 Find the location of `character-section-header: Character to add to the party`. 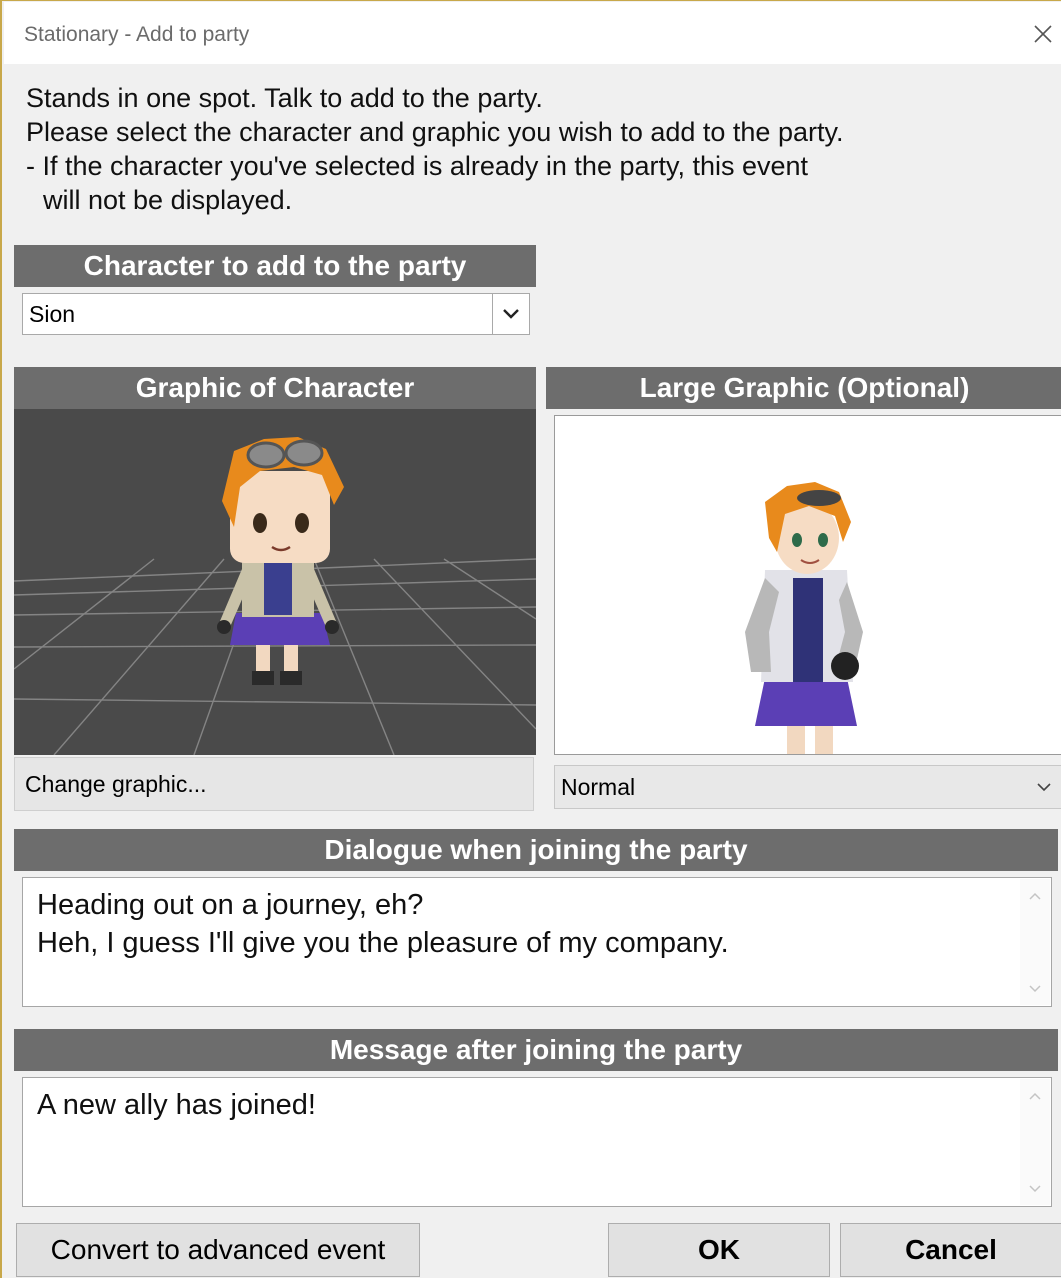

character-section-header: Character to add to the party is located at coordinates (275, 266).